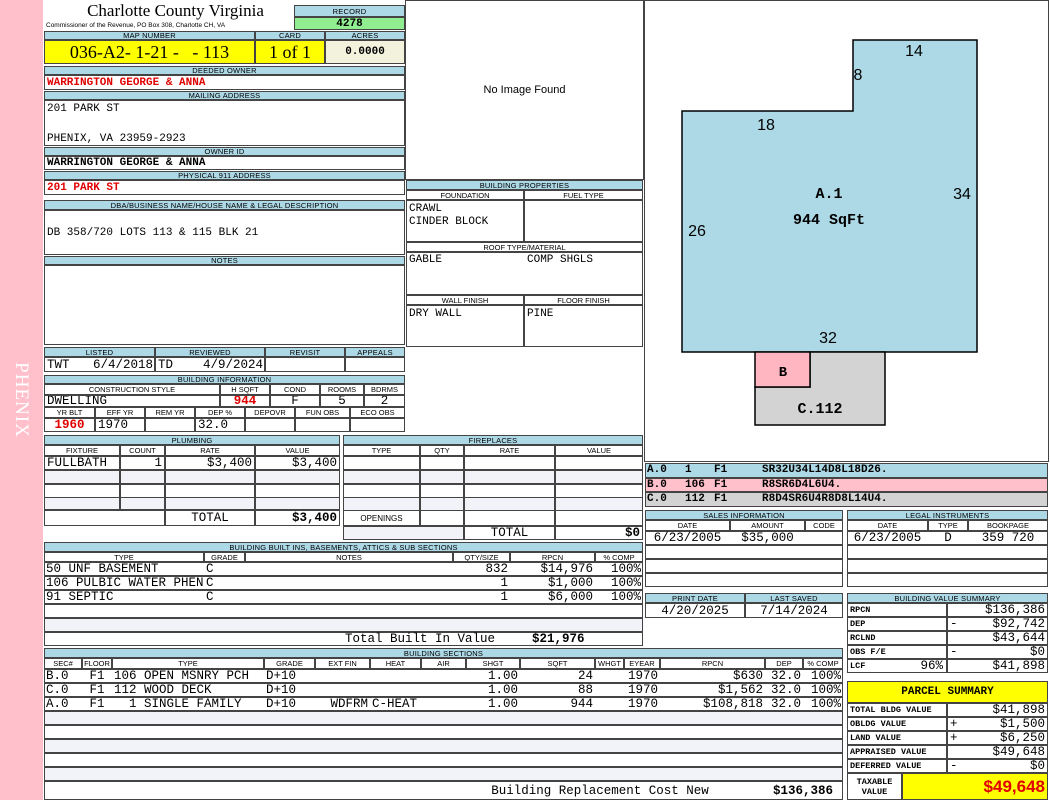 This screenshot has height=800, width=1050. Describe the element at coordinates (116, 139) in the screenshot. I see `mailing-address-line: PHENIX, VA 23959-2923` at that location.